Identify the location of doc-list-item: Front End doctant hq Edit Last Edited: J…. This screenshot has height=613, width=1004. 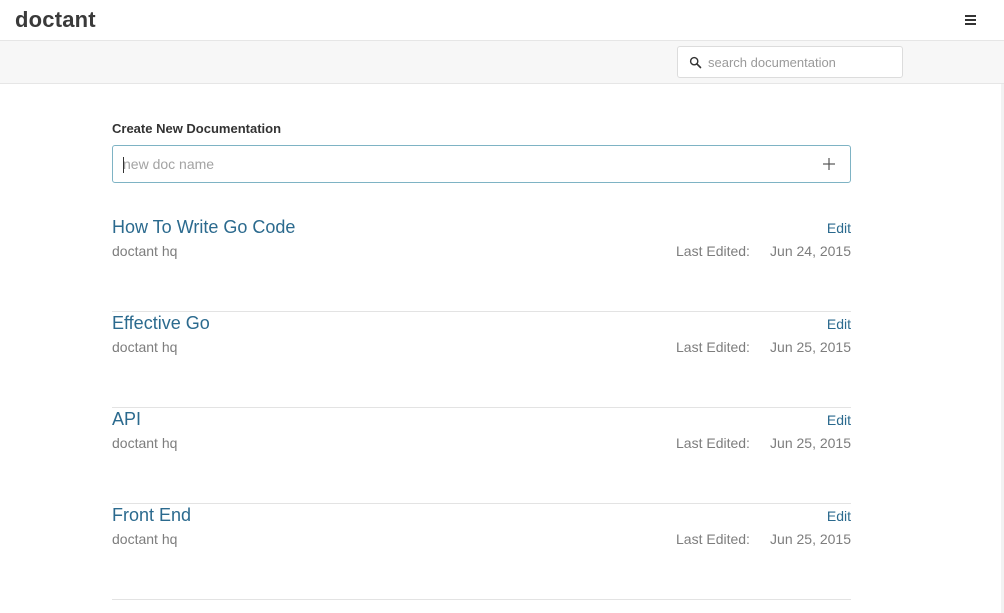
(481, 552).